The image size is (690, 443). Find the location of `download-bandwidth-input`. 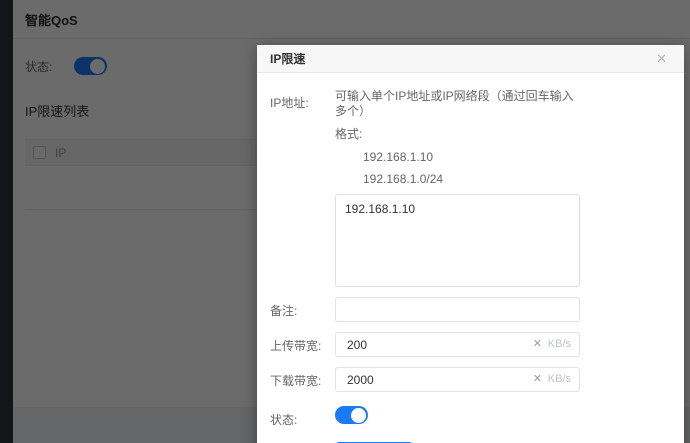

download-bandwidth-input is located at coordinates (457, 379).